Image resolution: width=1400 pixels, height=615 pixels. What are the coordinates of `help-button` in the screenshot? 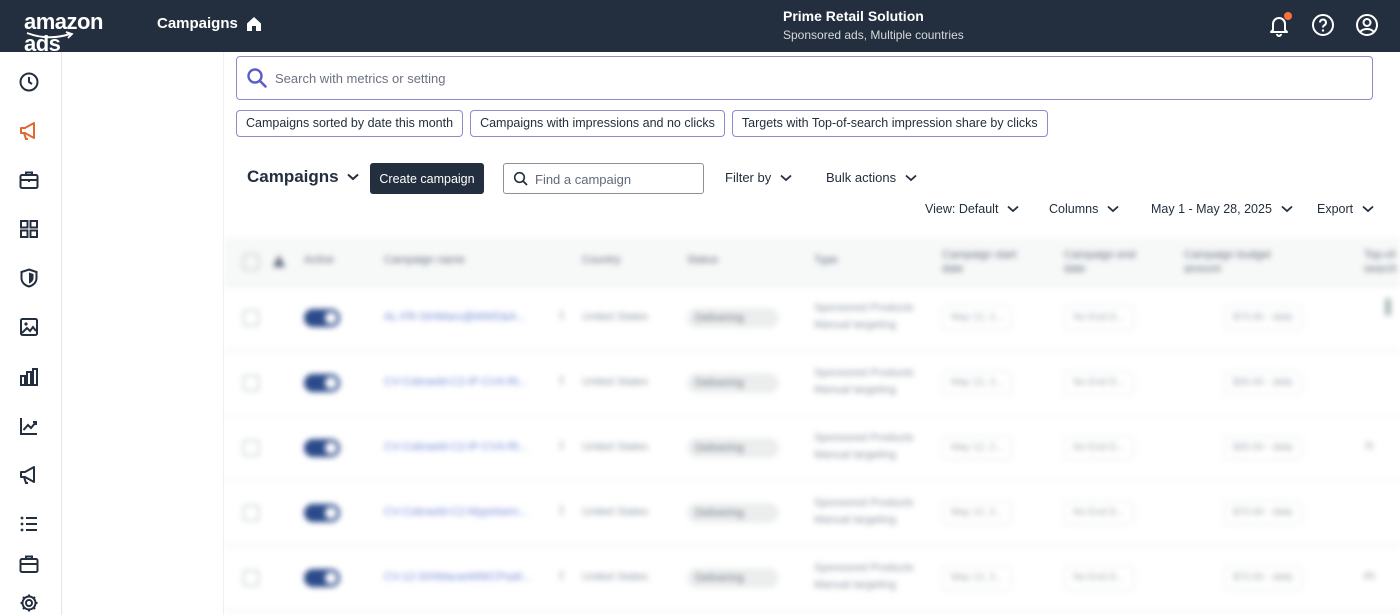 It's located at (1323, 25).